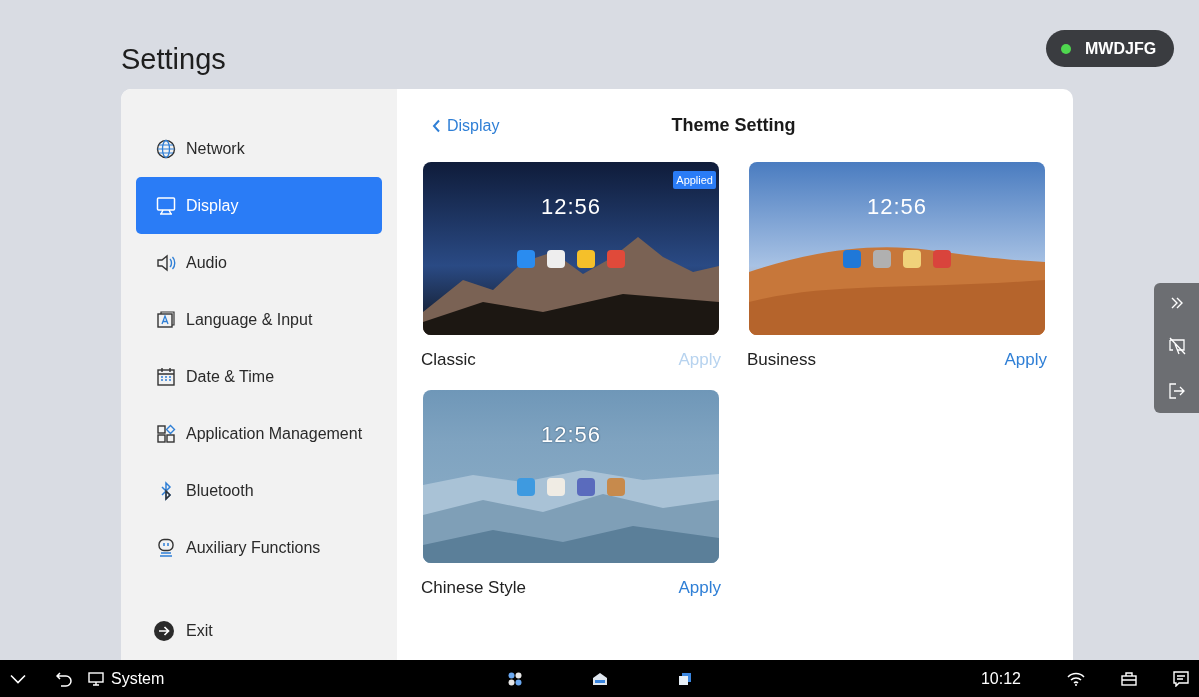 The image size is (1199, 697). Describe the element at coordinates (259, 262) in the screenshot. I see `sidebar-item: Audio` at that location.